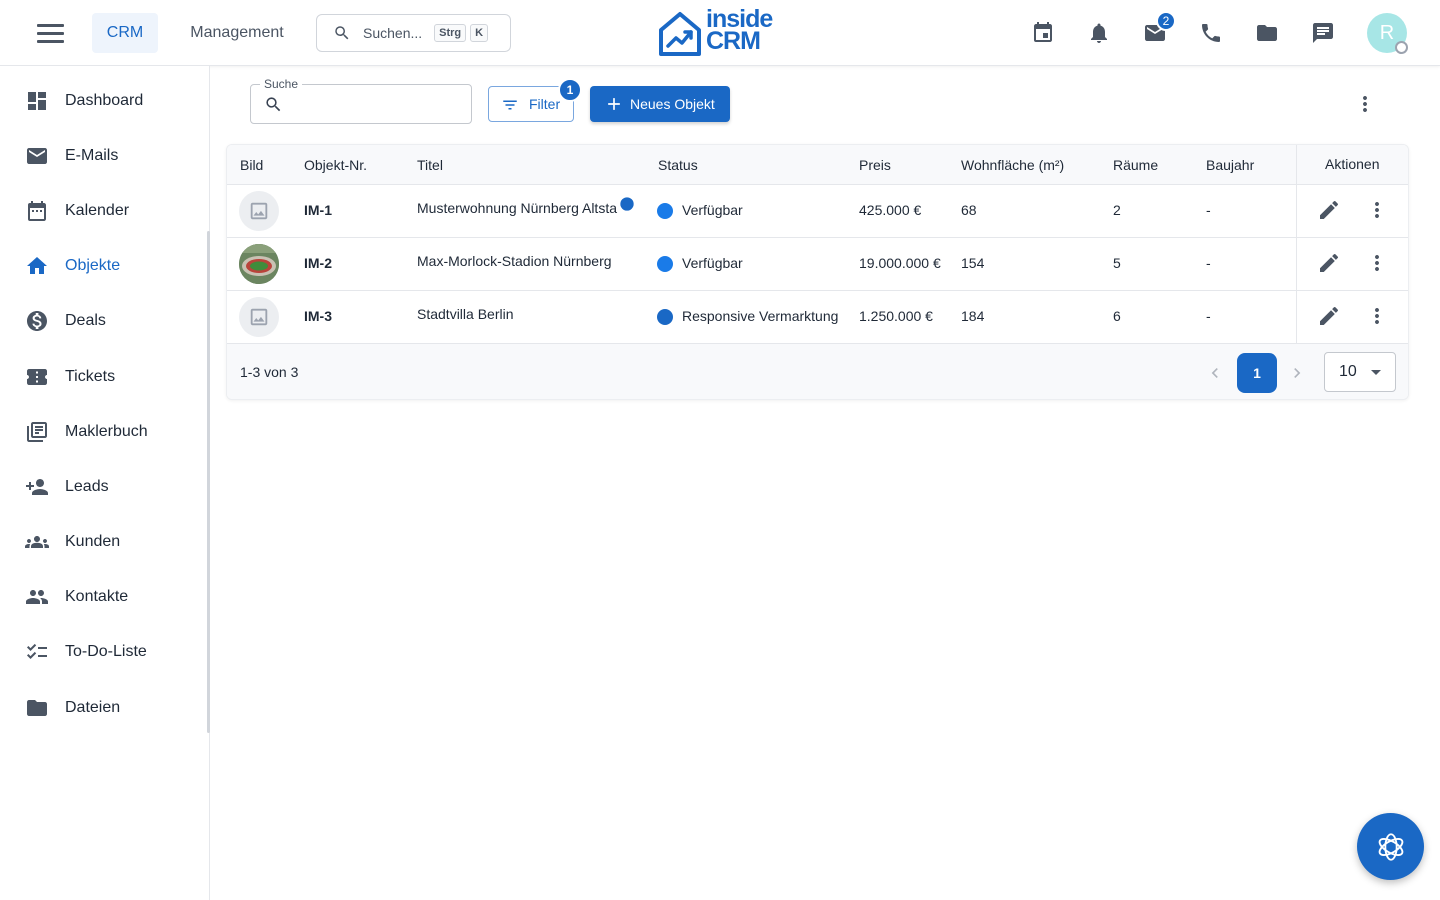 The width and height of the screenshot is (1440, 900). What do you see at coordinates (1043, 33) in the screenshot?
I see `calendar-icon` at bounding box center [1043, 33].